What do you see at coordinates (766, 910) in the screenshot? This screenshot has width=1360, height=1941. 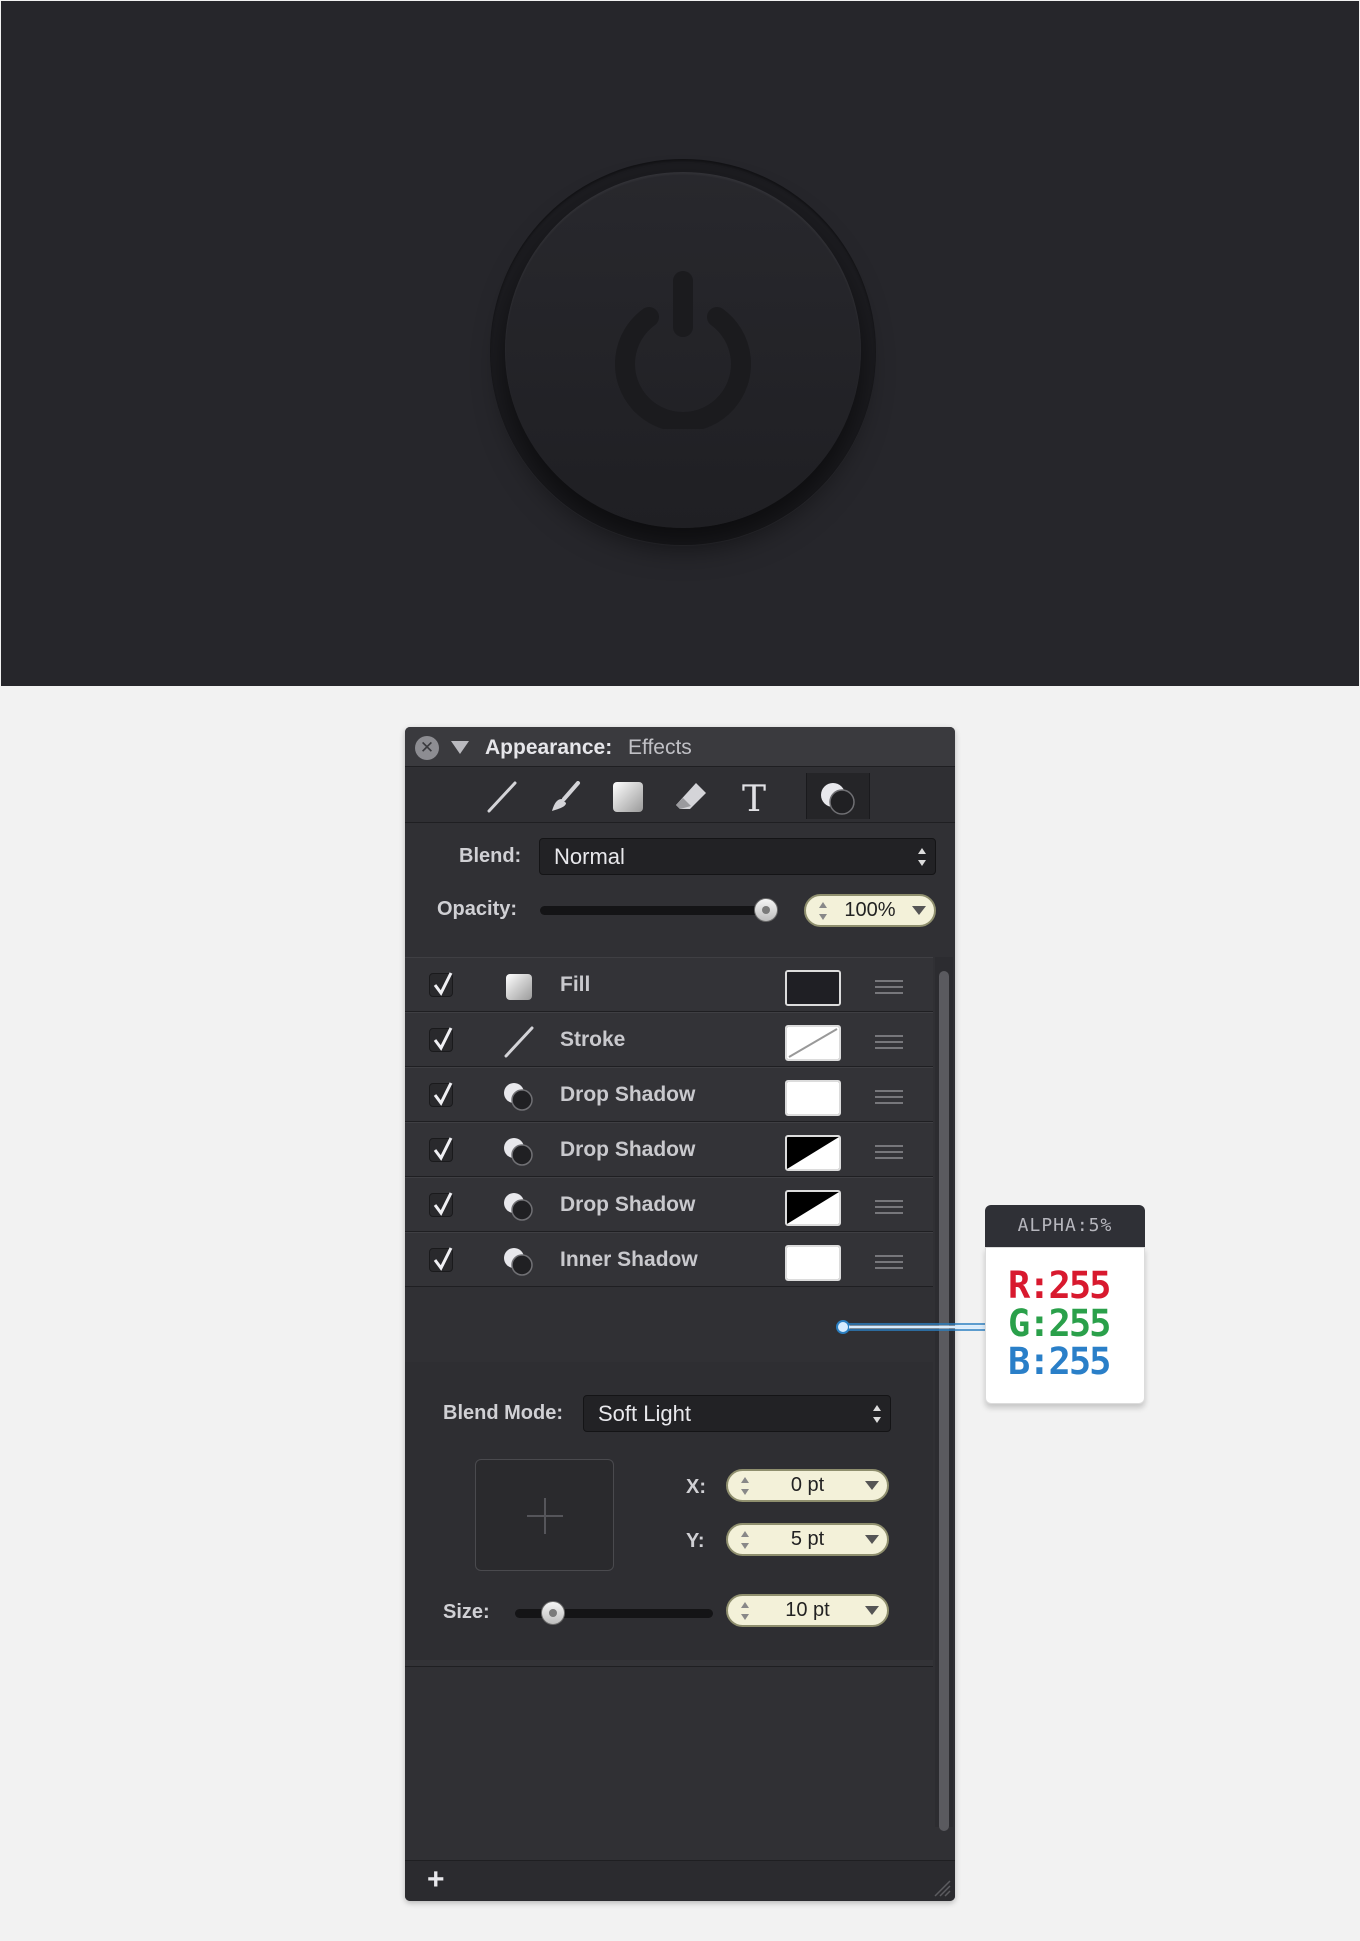 I see `opacity-slider-thumb` at bounding box center [766, 910].